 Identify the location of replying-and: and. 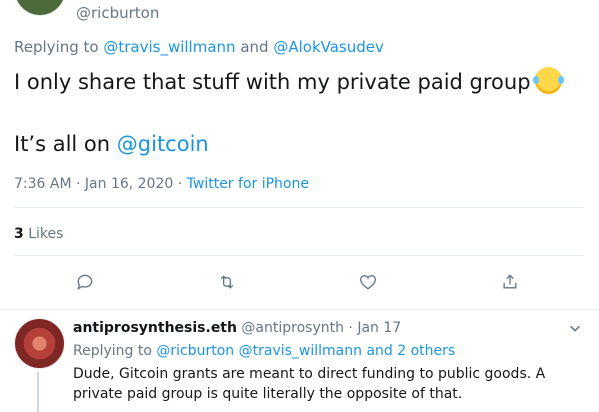
(254, 47).